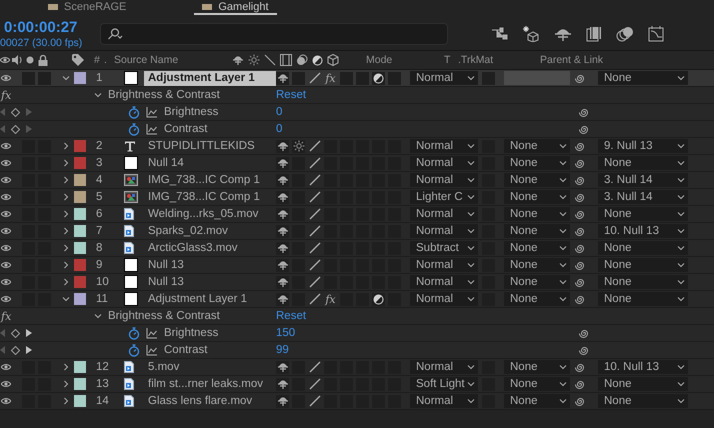  I want to click on layer-name: Welding...rks_05.mov, so click(203, 214).